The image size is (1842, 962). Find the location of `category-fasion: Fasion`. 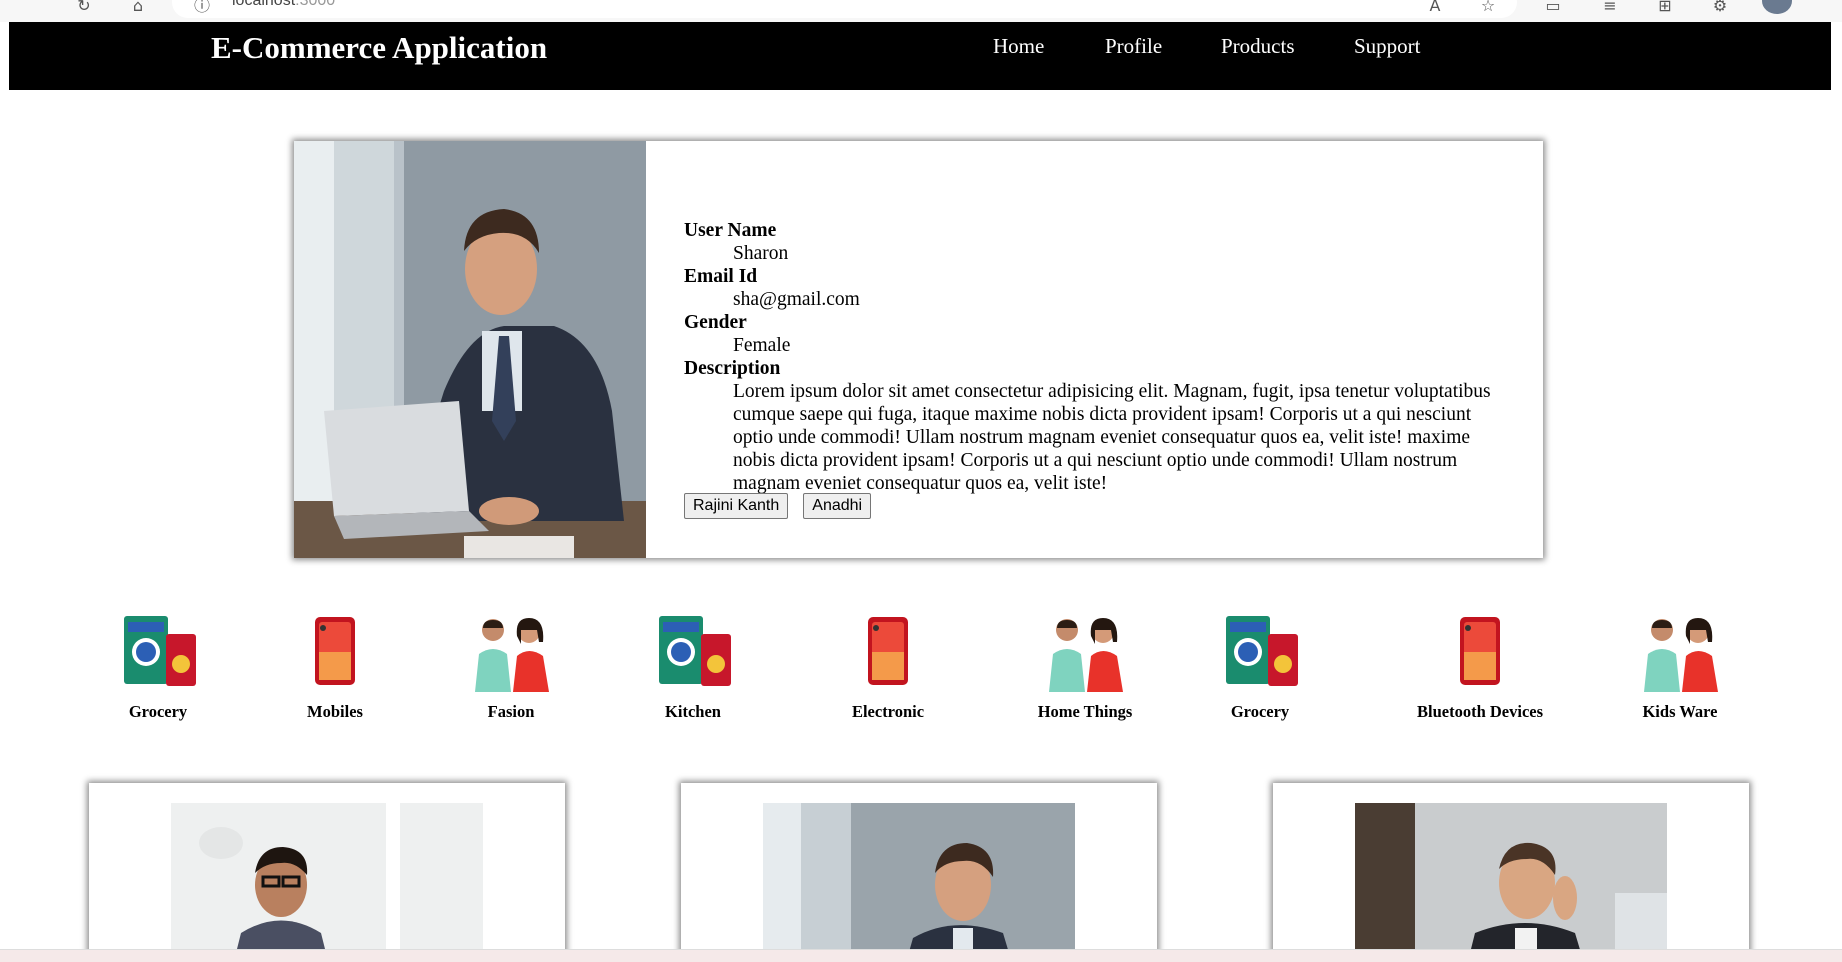

category-fasion: Fasion is located at coordinates (511, 666).